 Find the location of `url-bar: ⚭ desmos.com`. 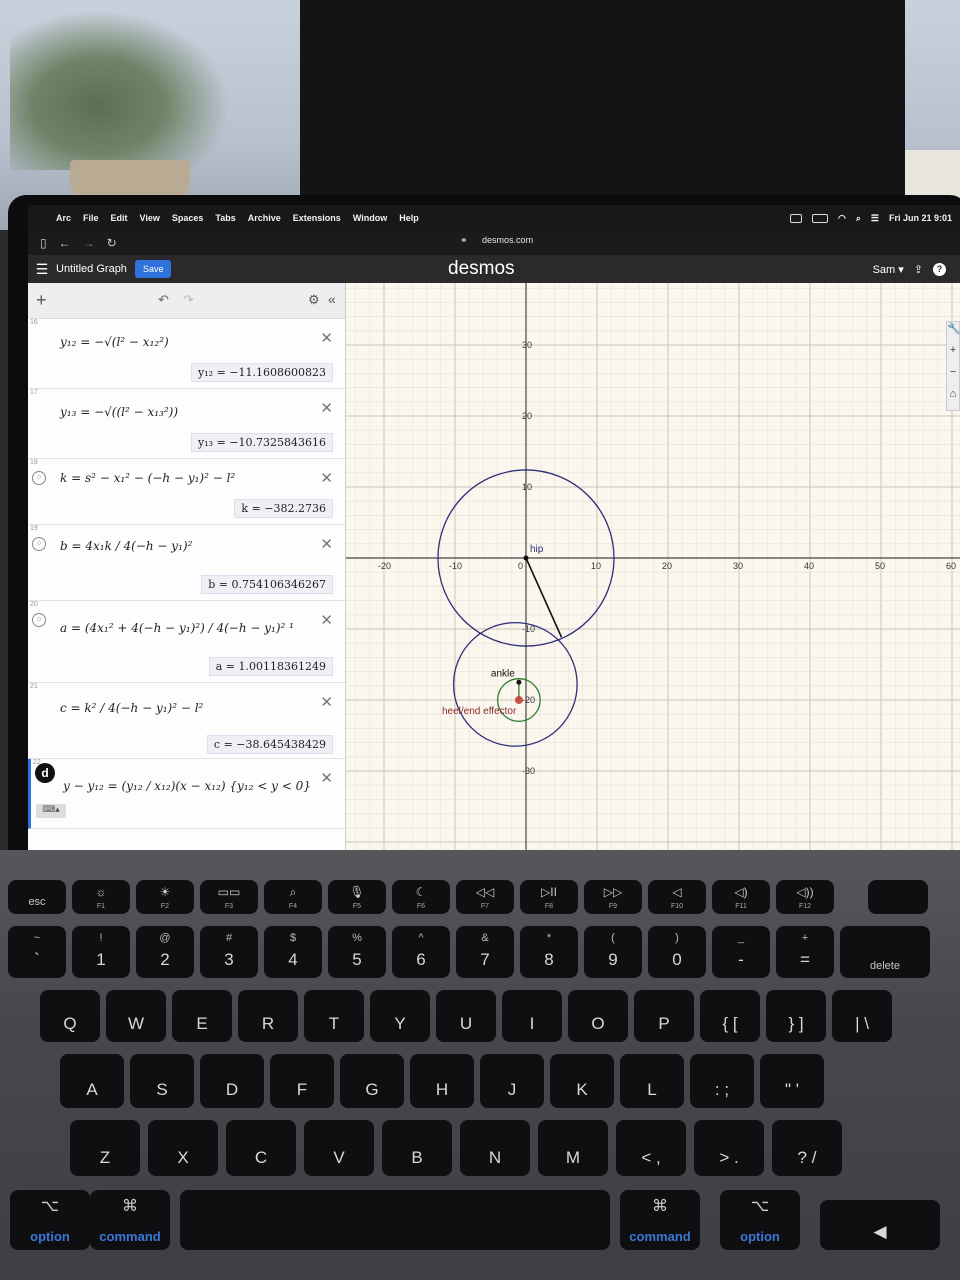

url-bar: ⚭ desmos.com is located at coordinates (490, 240).